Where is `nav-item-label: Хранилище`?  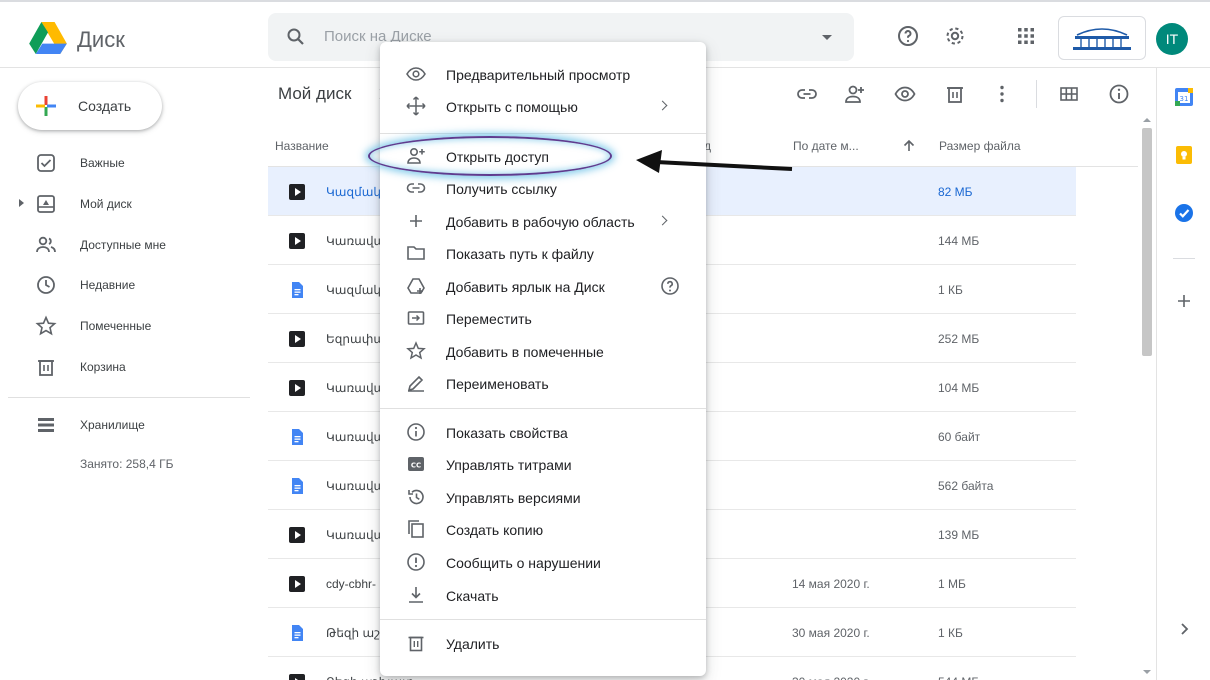 nav-item-label: Хранилище is located at coordinates (112, 425).